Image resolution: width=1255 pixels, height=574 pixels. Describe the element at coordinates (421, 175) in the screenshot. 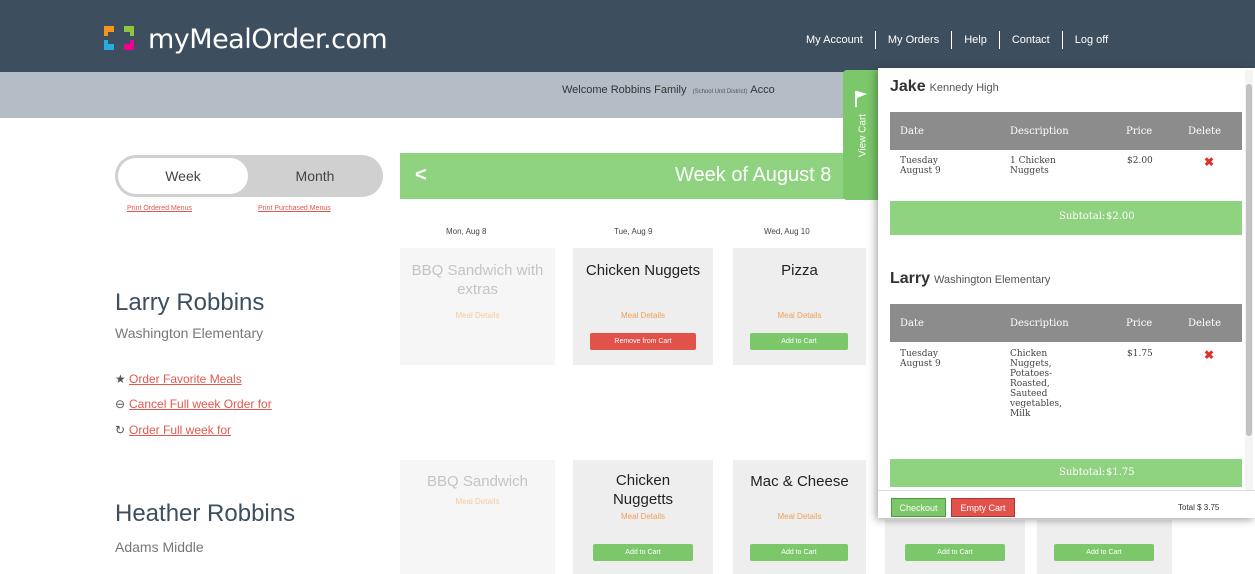

I see `previous-week-icon: <` at that location.